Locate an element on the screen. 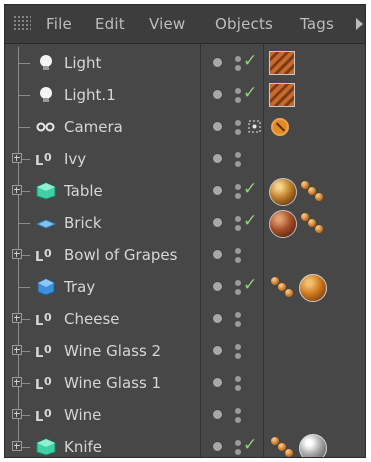  object-row: L 0 Ivy is located at coordinates (185, 159).